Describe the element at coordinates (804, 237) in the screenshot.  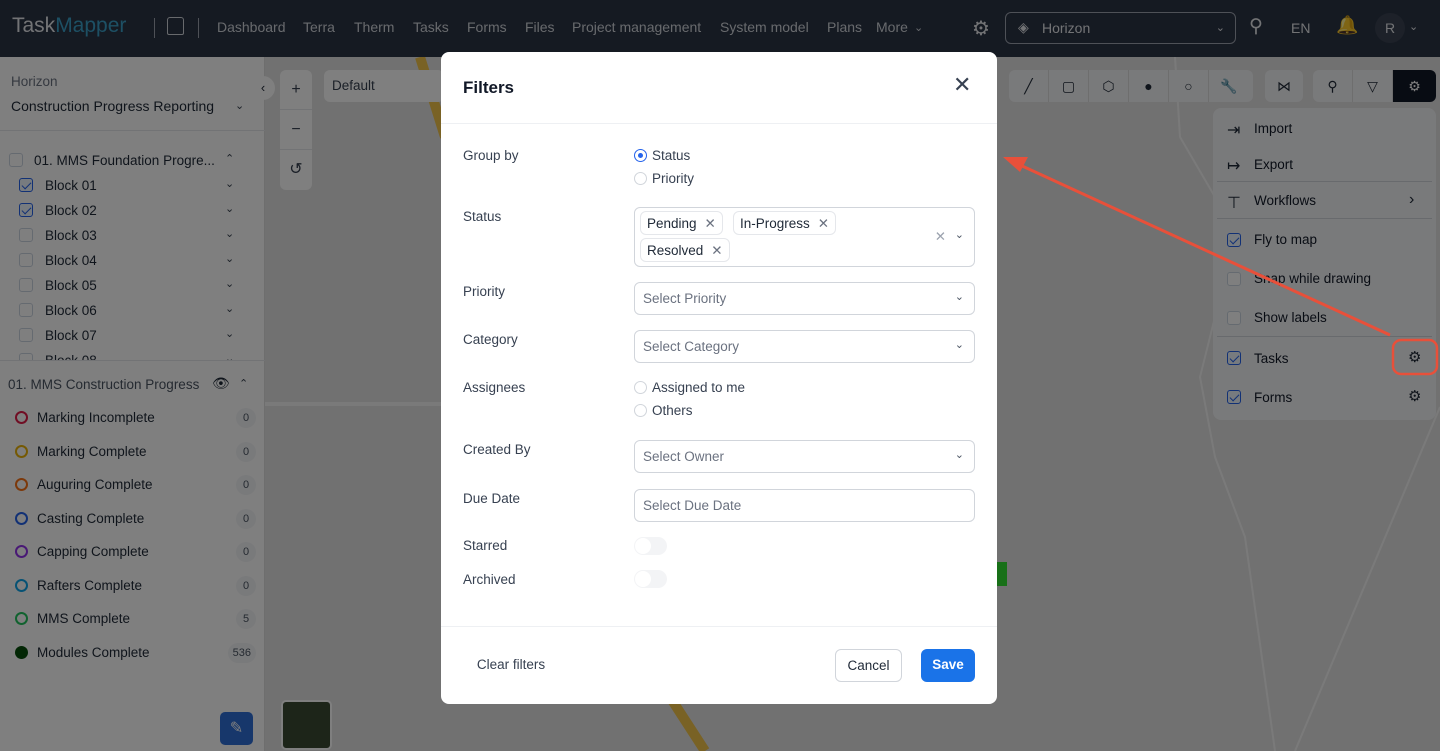
I see `status-multiselect: Pending ✕ In-Progress ✕ Resolved ✕ ✕ ⌄` at that location.